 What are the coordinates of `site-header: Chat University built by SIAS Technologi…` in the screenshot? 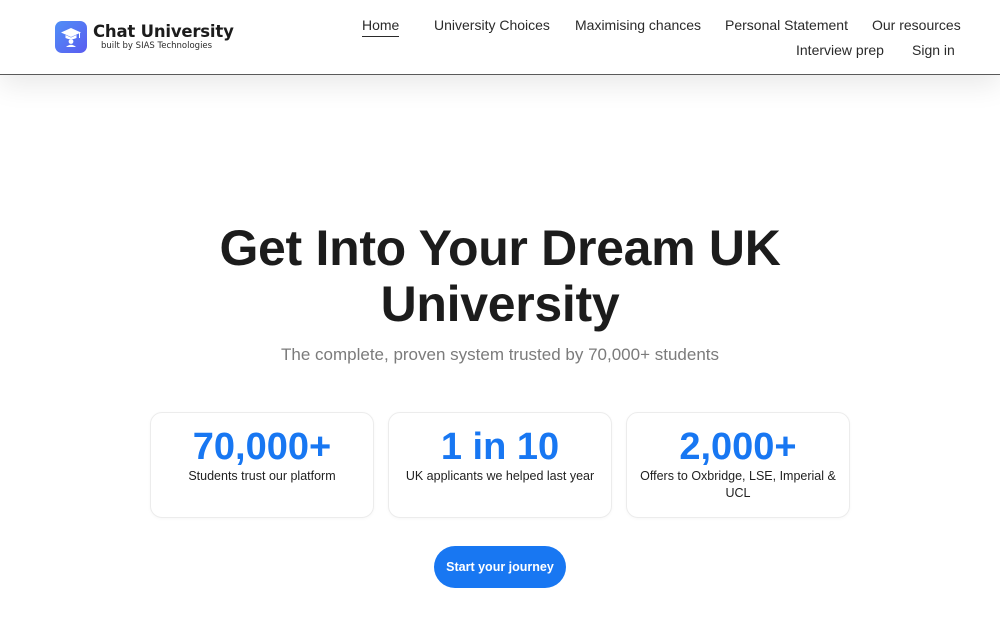 It's located at (500, 37).